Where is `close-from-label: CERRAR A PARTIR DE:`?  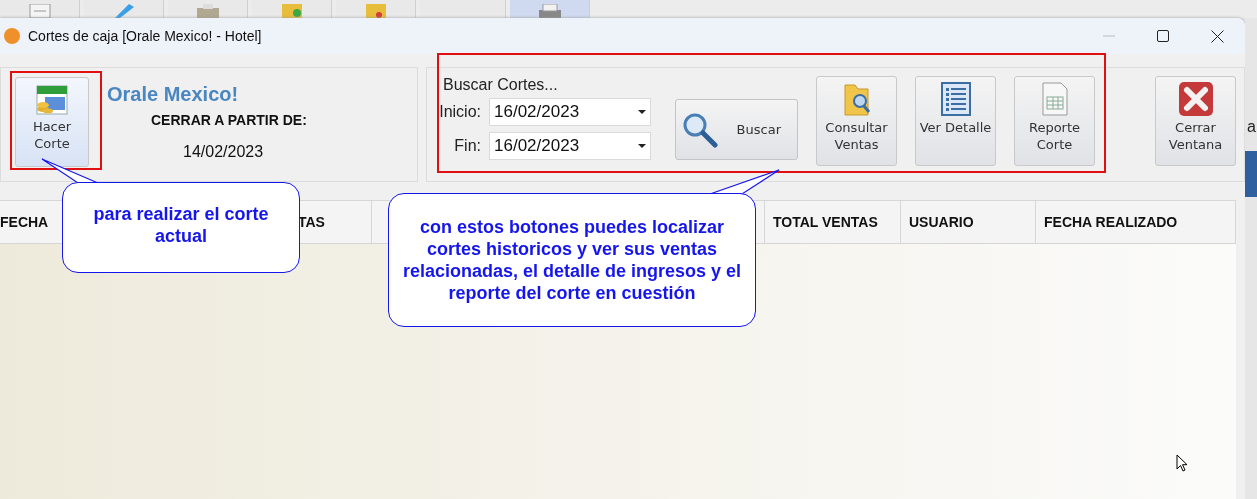 close-from-label: CERRAR A PARTIR DE: is located at coordinates (229, 120).